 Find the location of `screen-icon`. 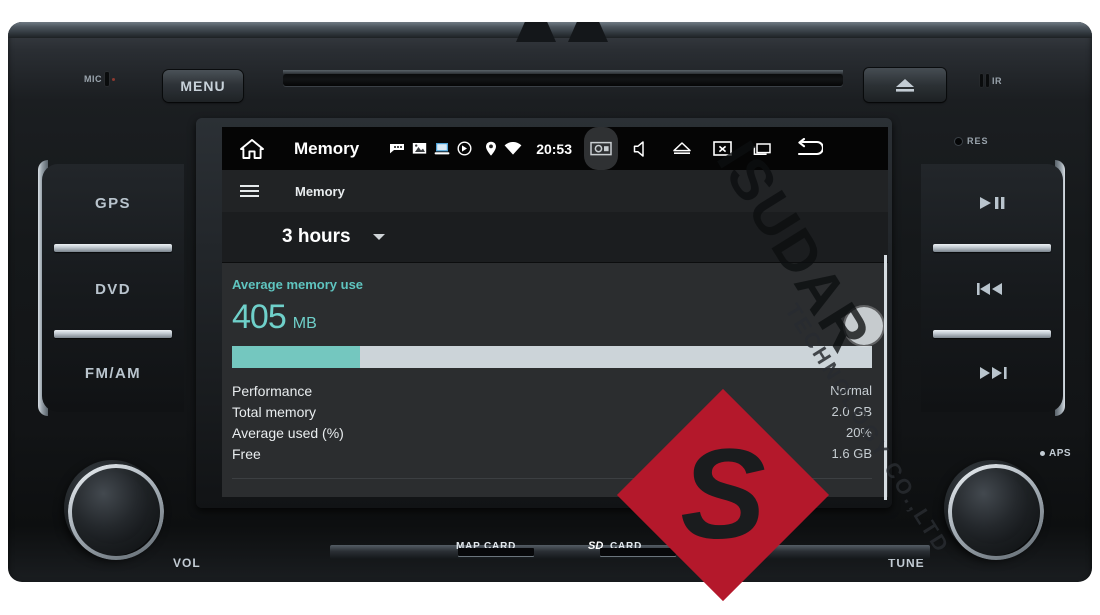

screen-icon is located at coordinates (442, 148).